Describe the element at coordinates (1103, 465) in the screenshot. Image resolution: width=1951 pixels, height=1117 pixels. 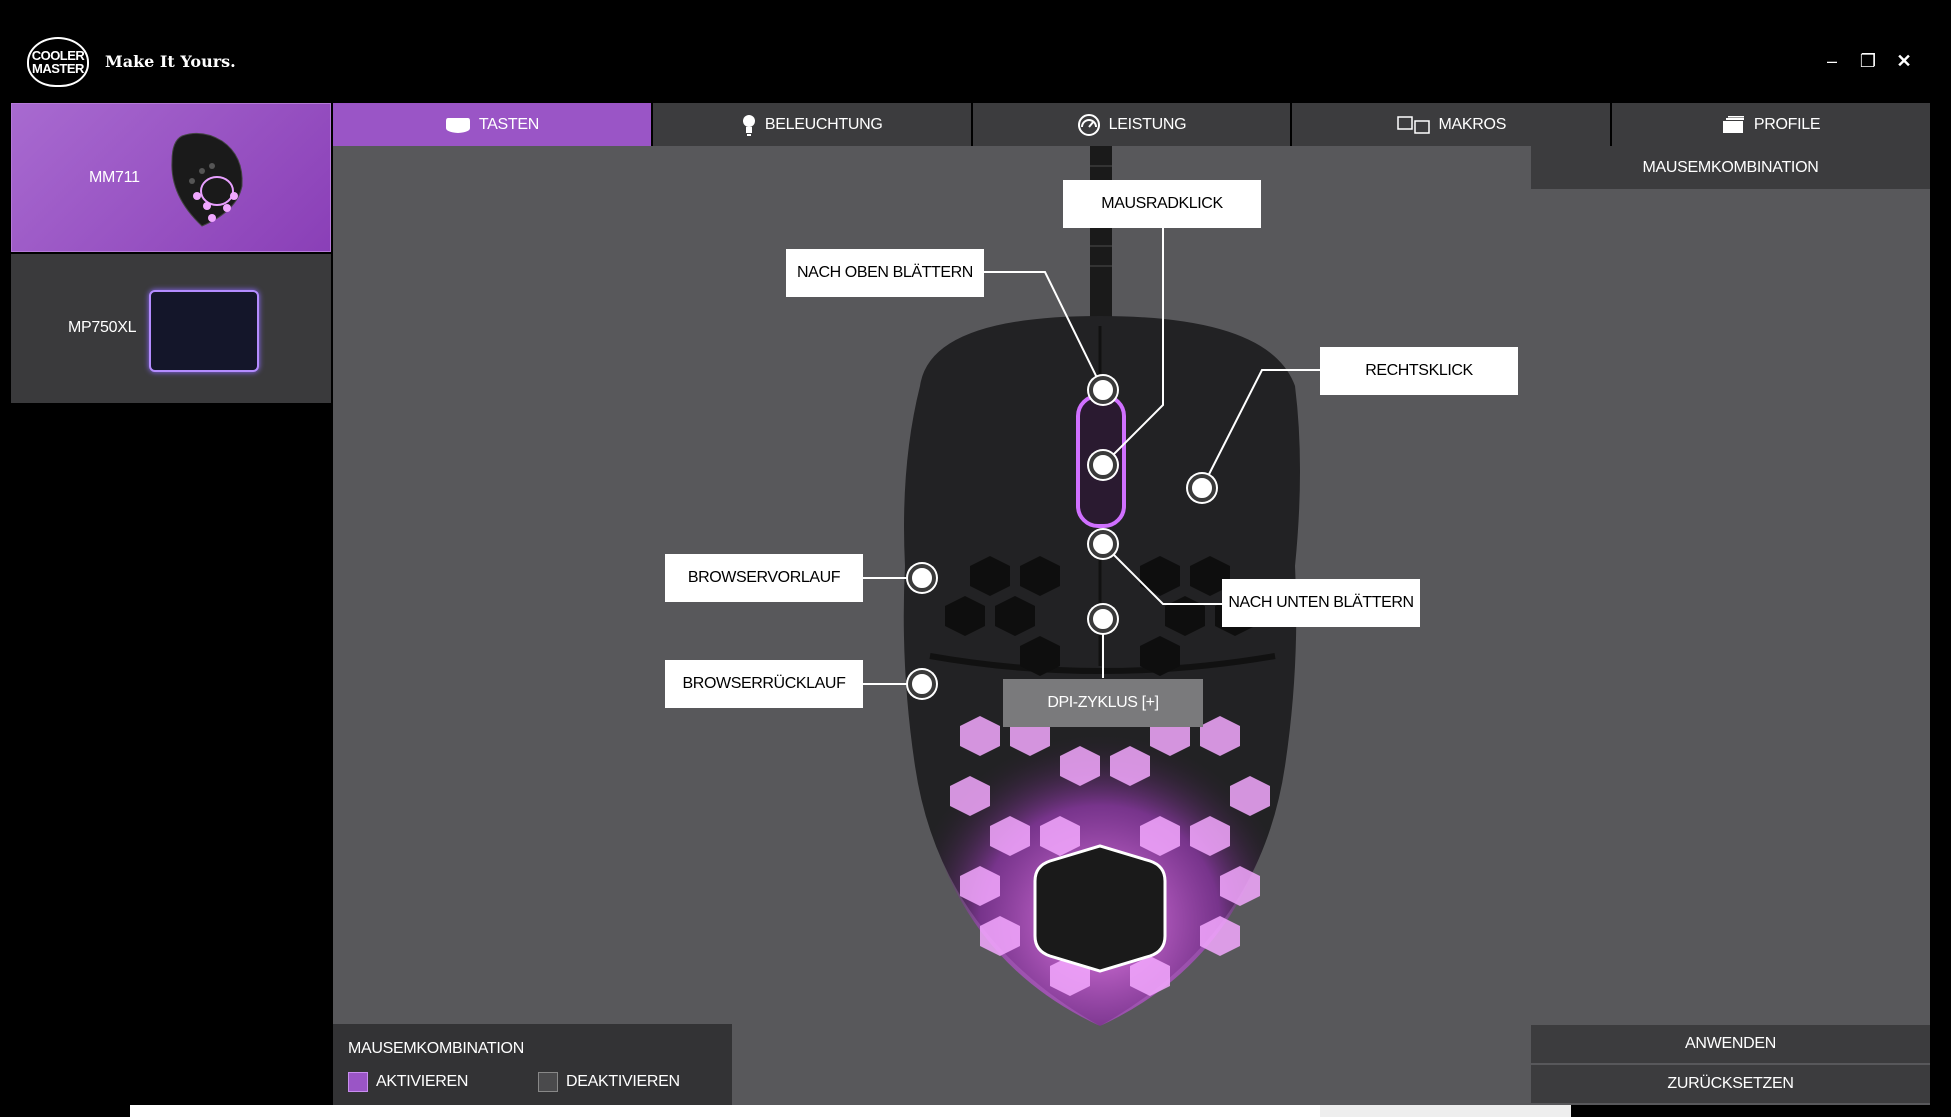
I see `wheel-click-hotspot` at that location.